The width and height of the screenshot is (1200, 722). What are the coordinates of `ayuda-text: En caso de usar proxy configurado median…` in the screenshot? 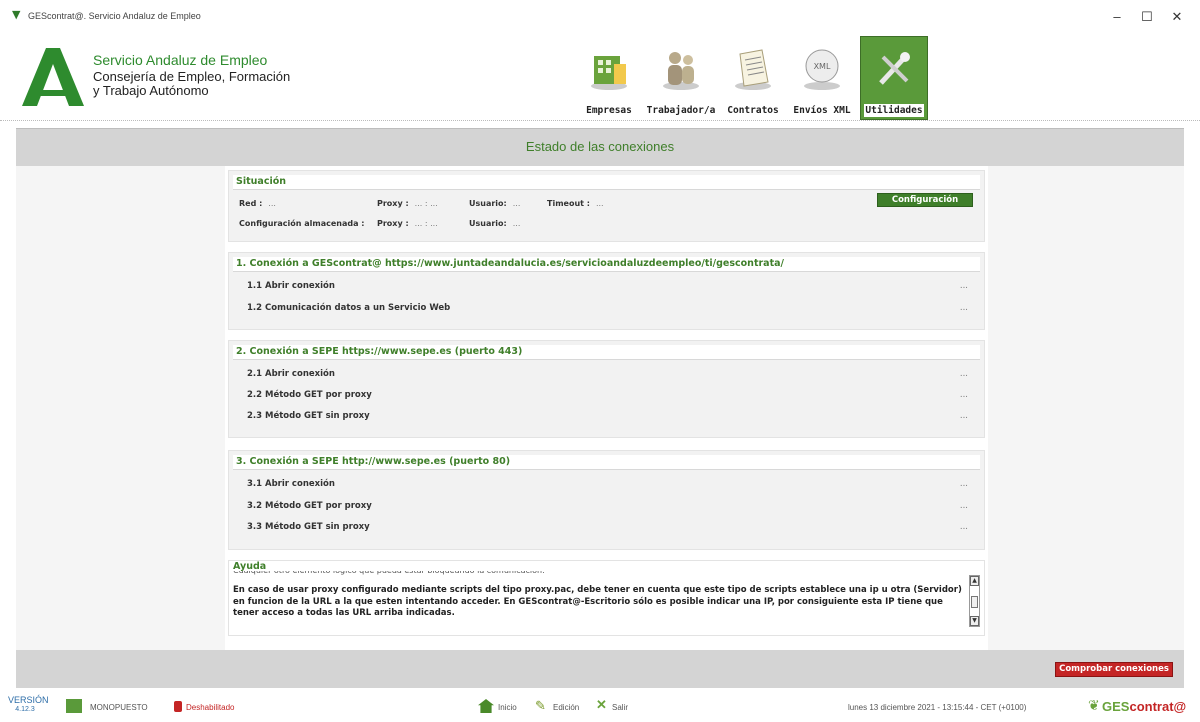 It's located at (597, 601).